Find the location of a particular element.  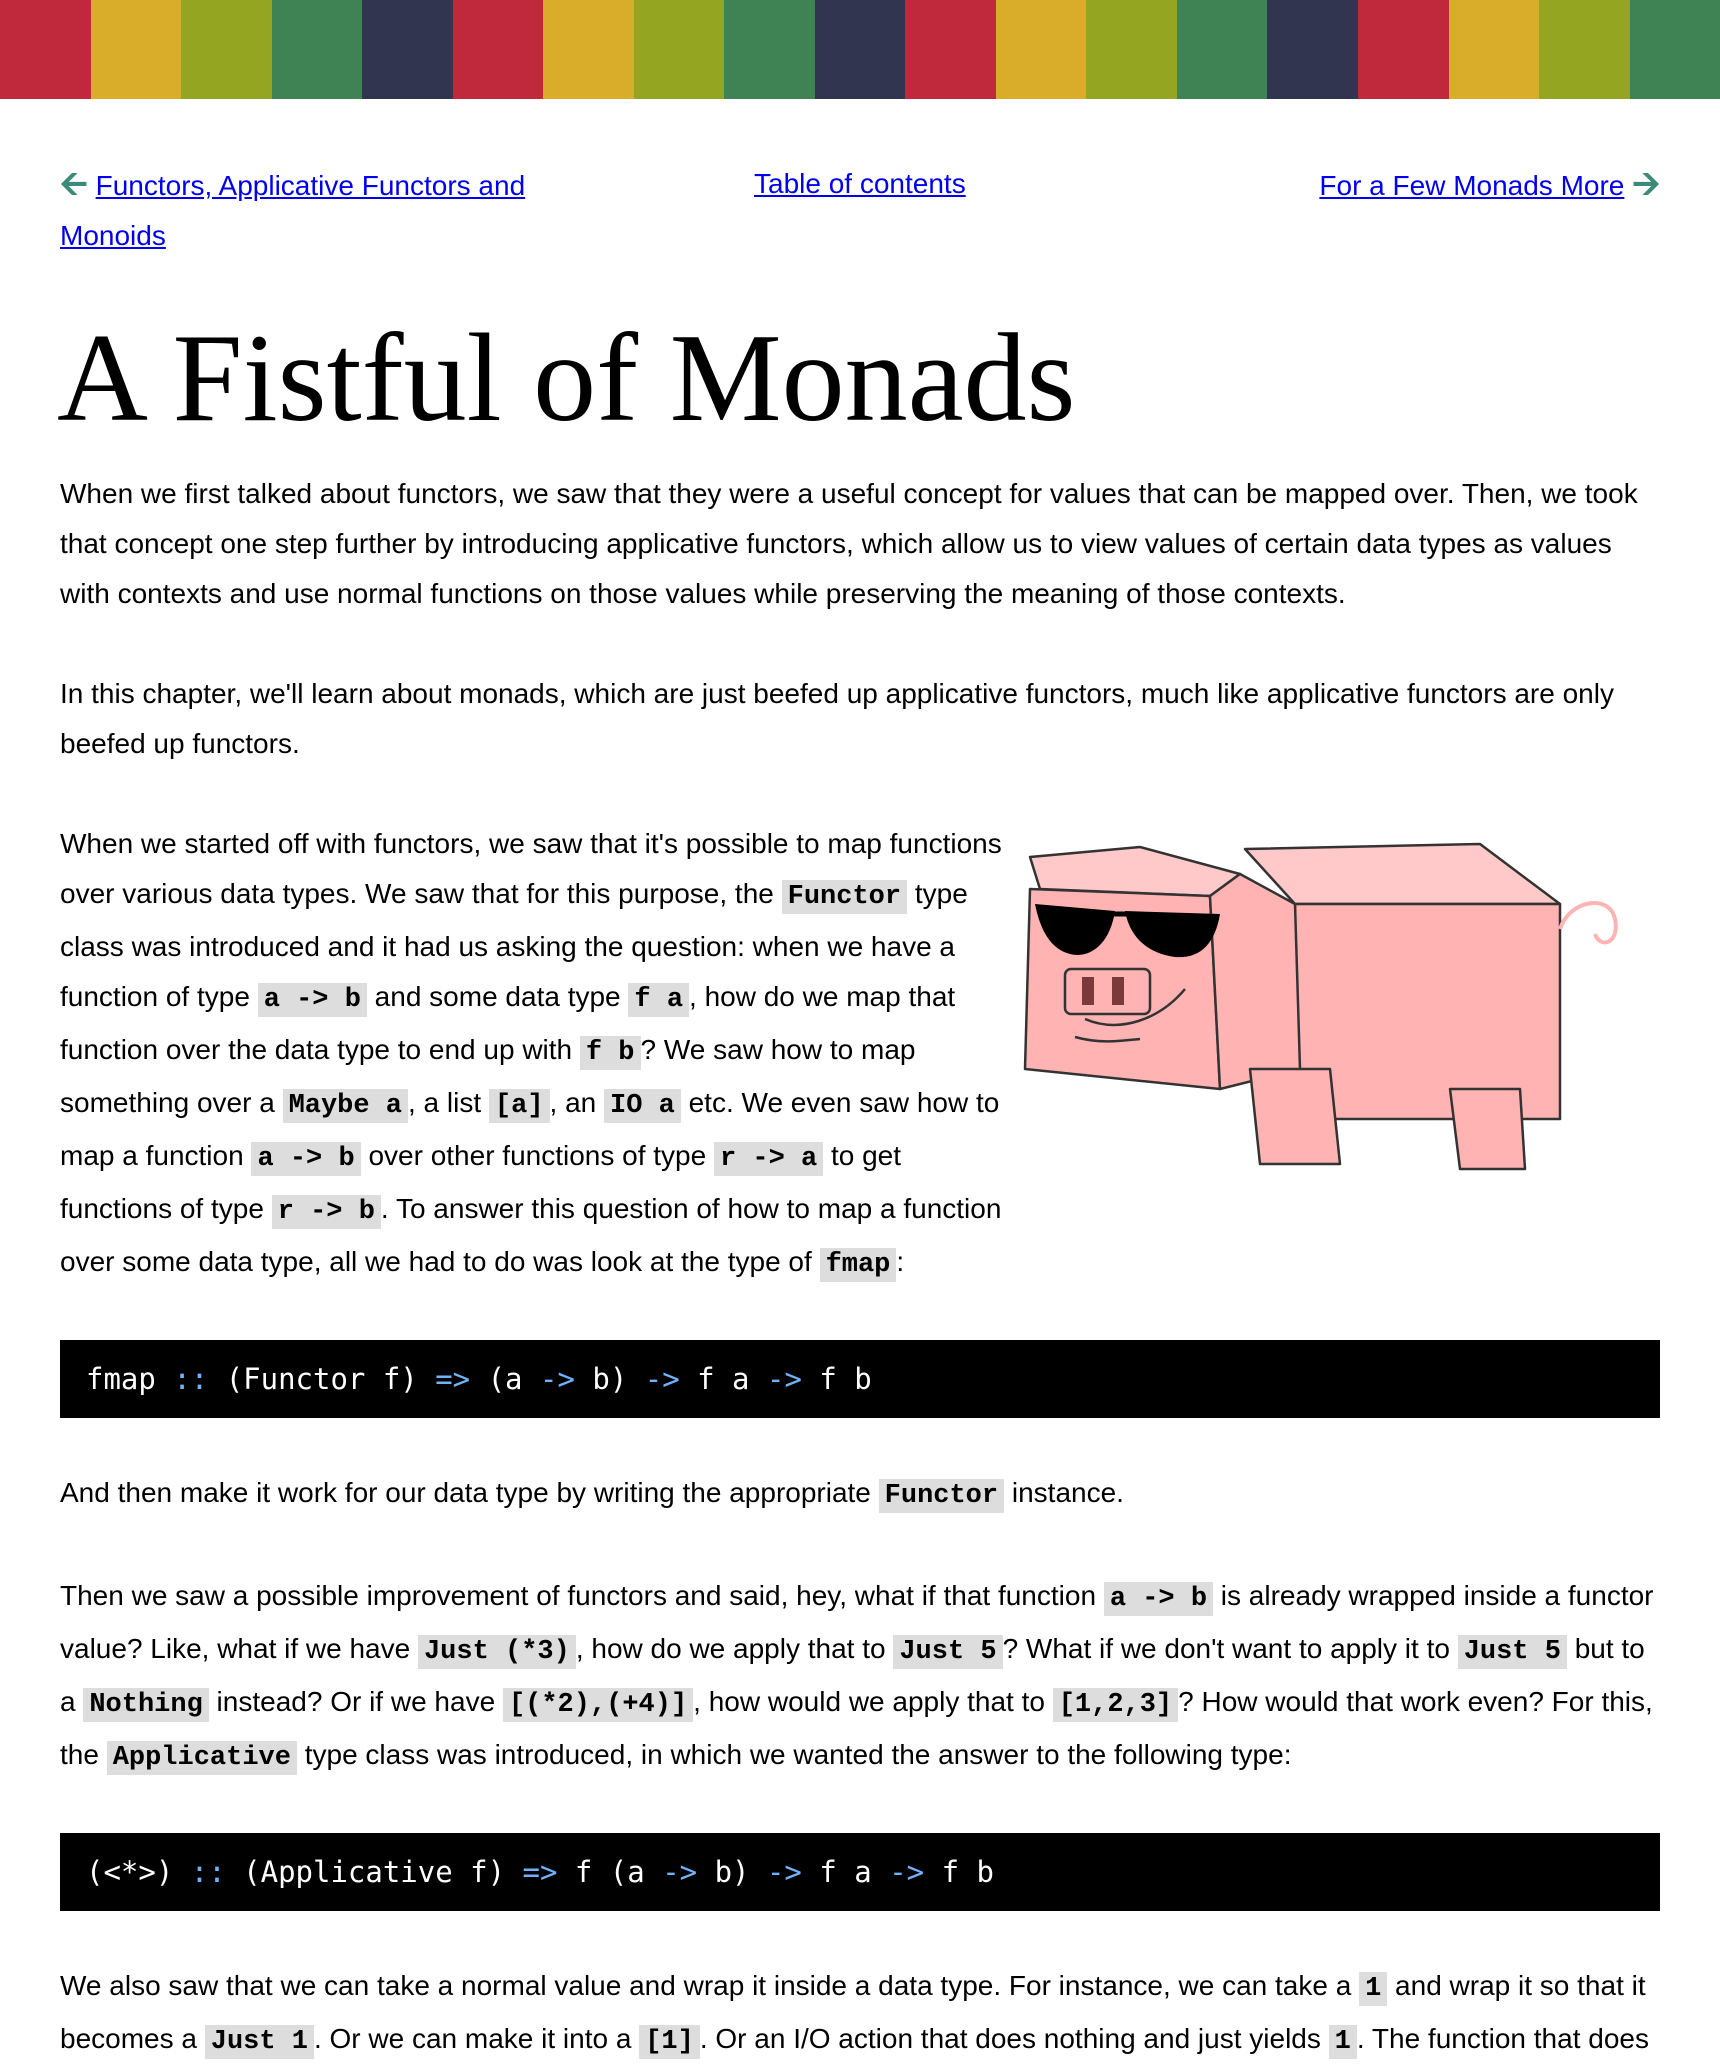

code-applicative: Applicative is located at coordinates (201, 1758).